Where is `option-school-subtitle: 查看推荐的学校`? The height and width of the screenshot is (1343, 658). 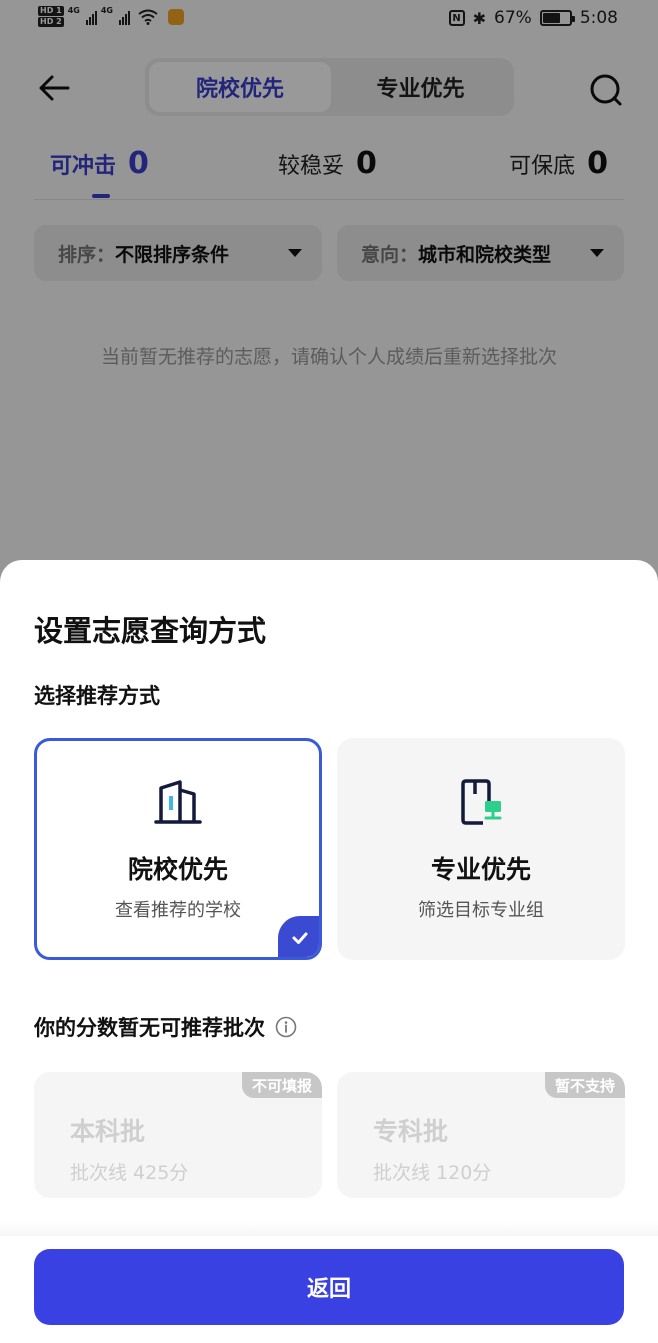 option-school-subtitle: 查看推荐的学校 is located at coordinates (178, 910).